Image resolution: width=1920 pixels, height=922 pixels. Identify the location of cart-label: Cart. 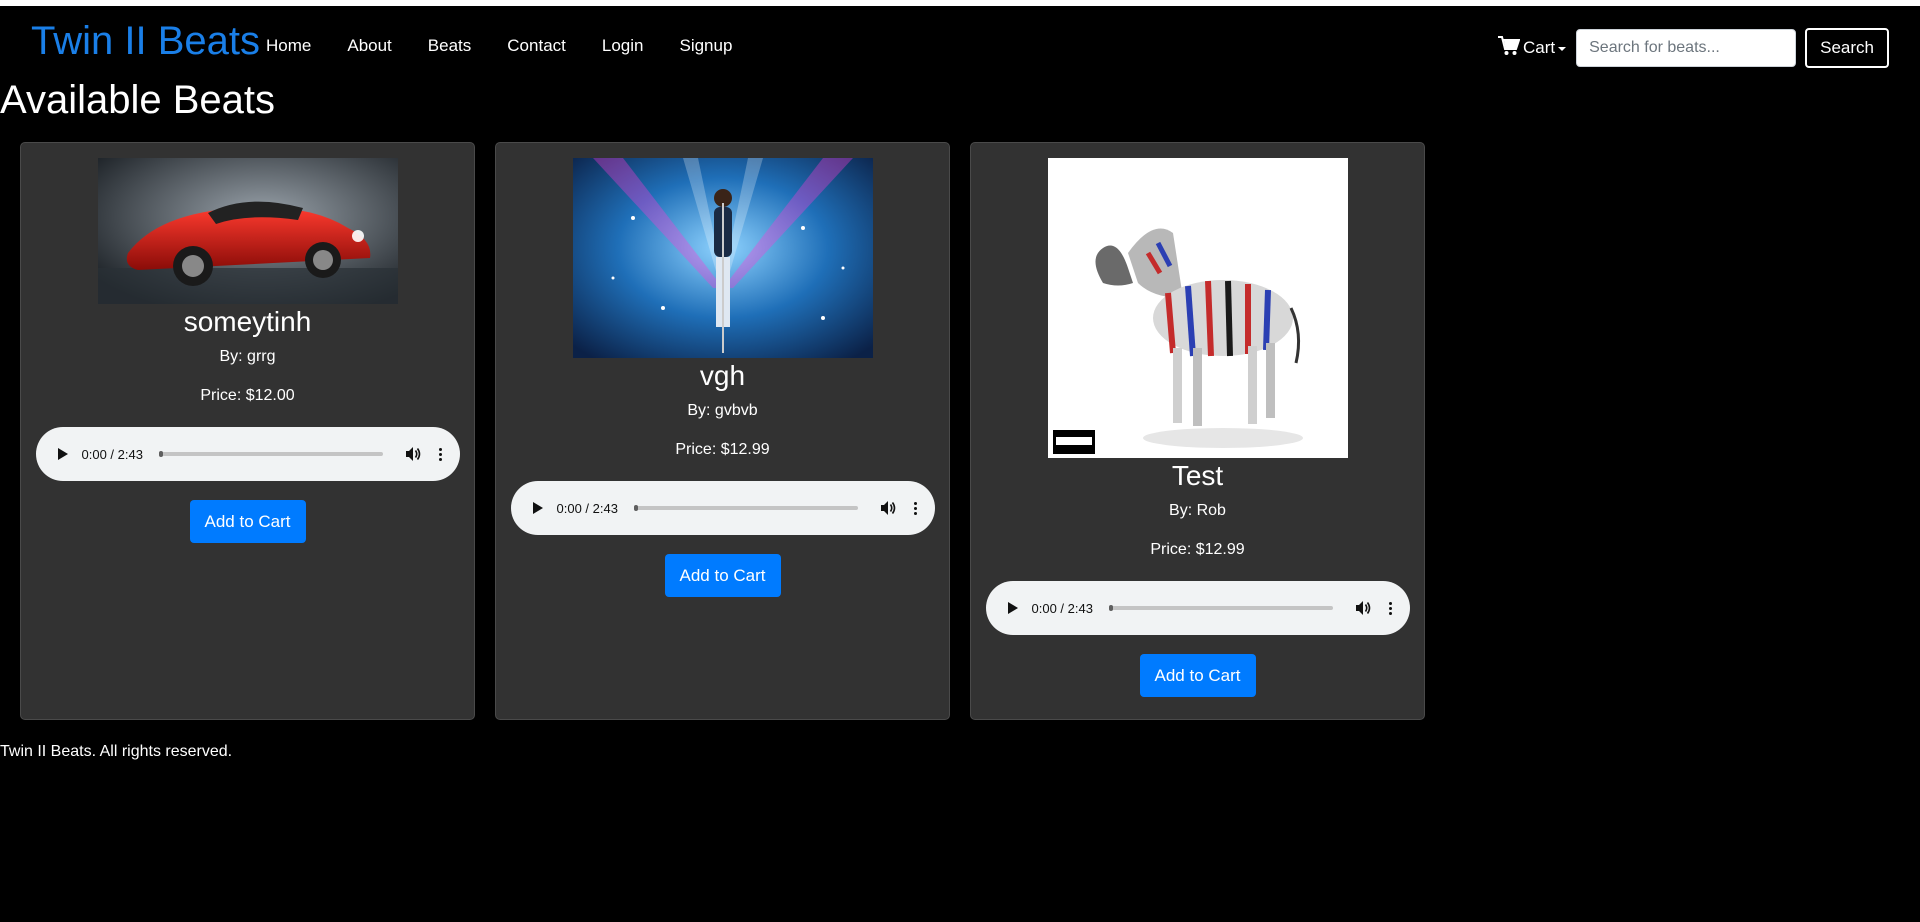
(1539, 47).